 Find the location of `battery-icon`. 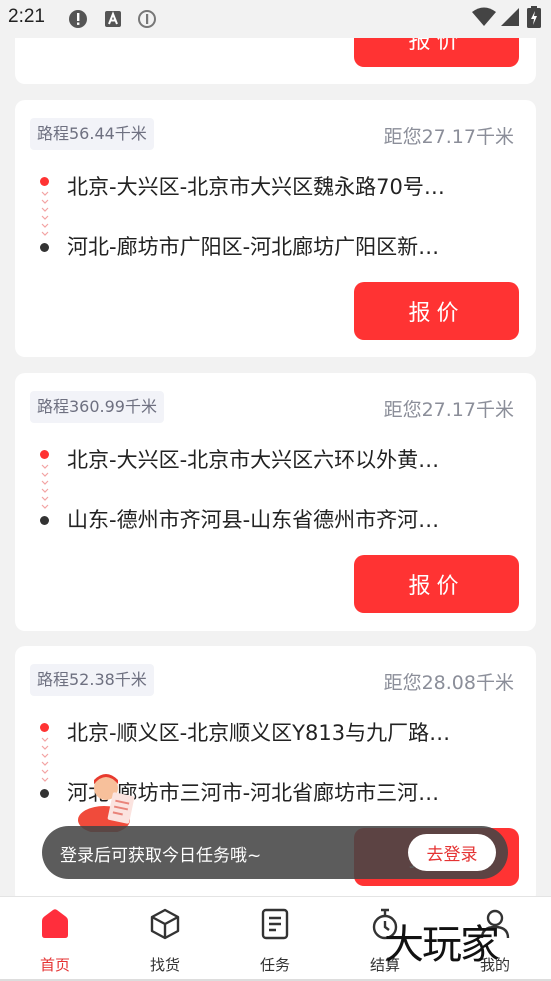

battery-icon is located at coordinates (534, 17).